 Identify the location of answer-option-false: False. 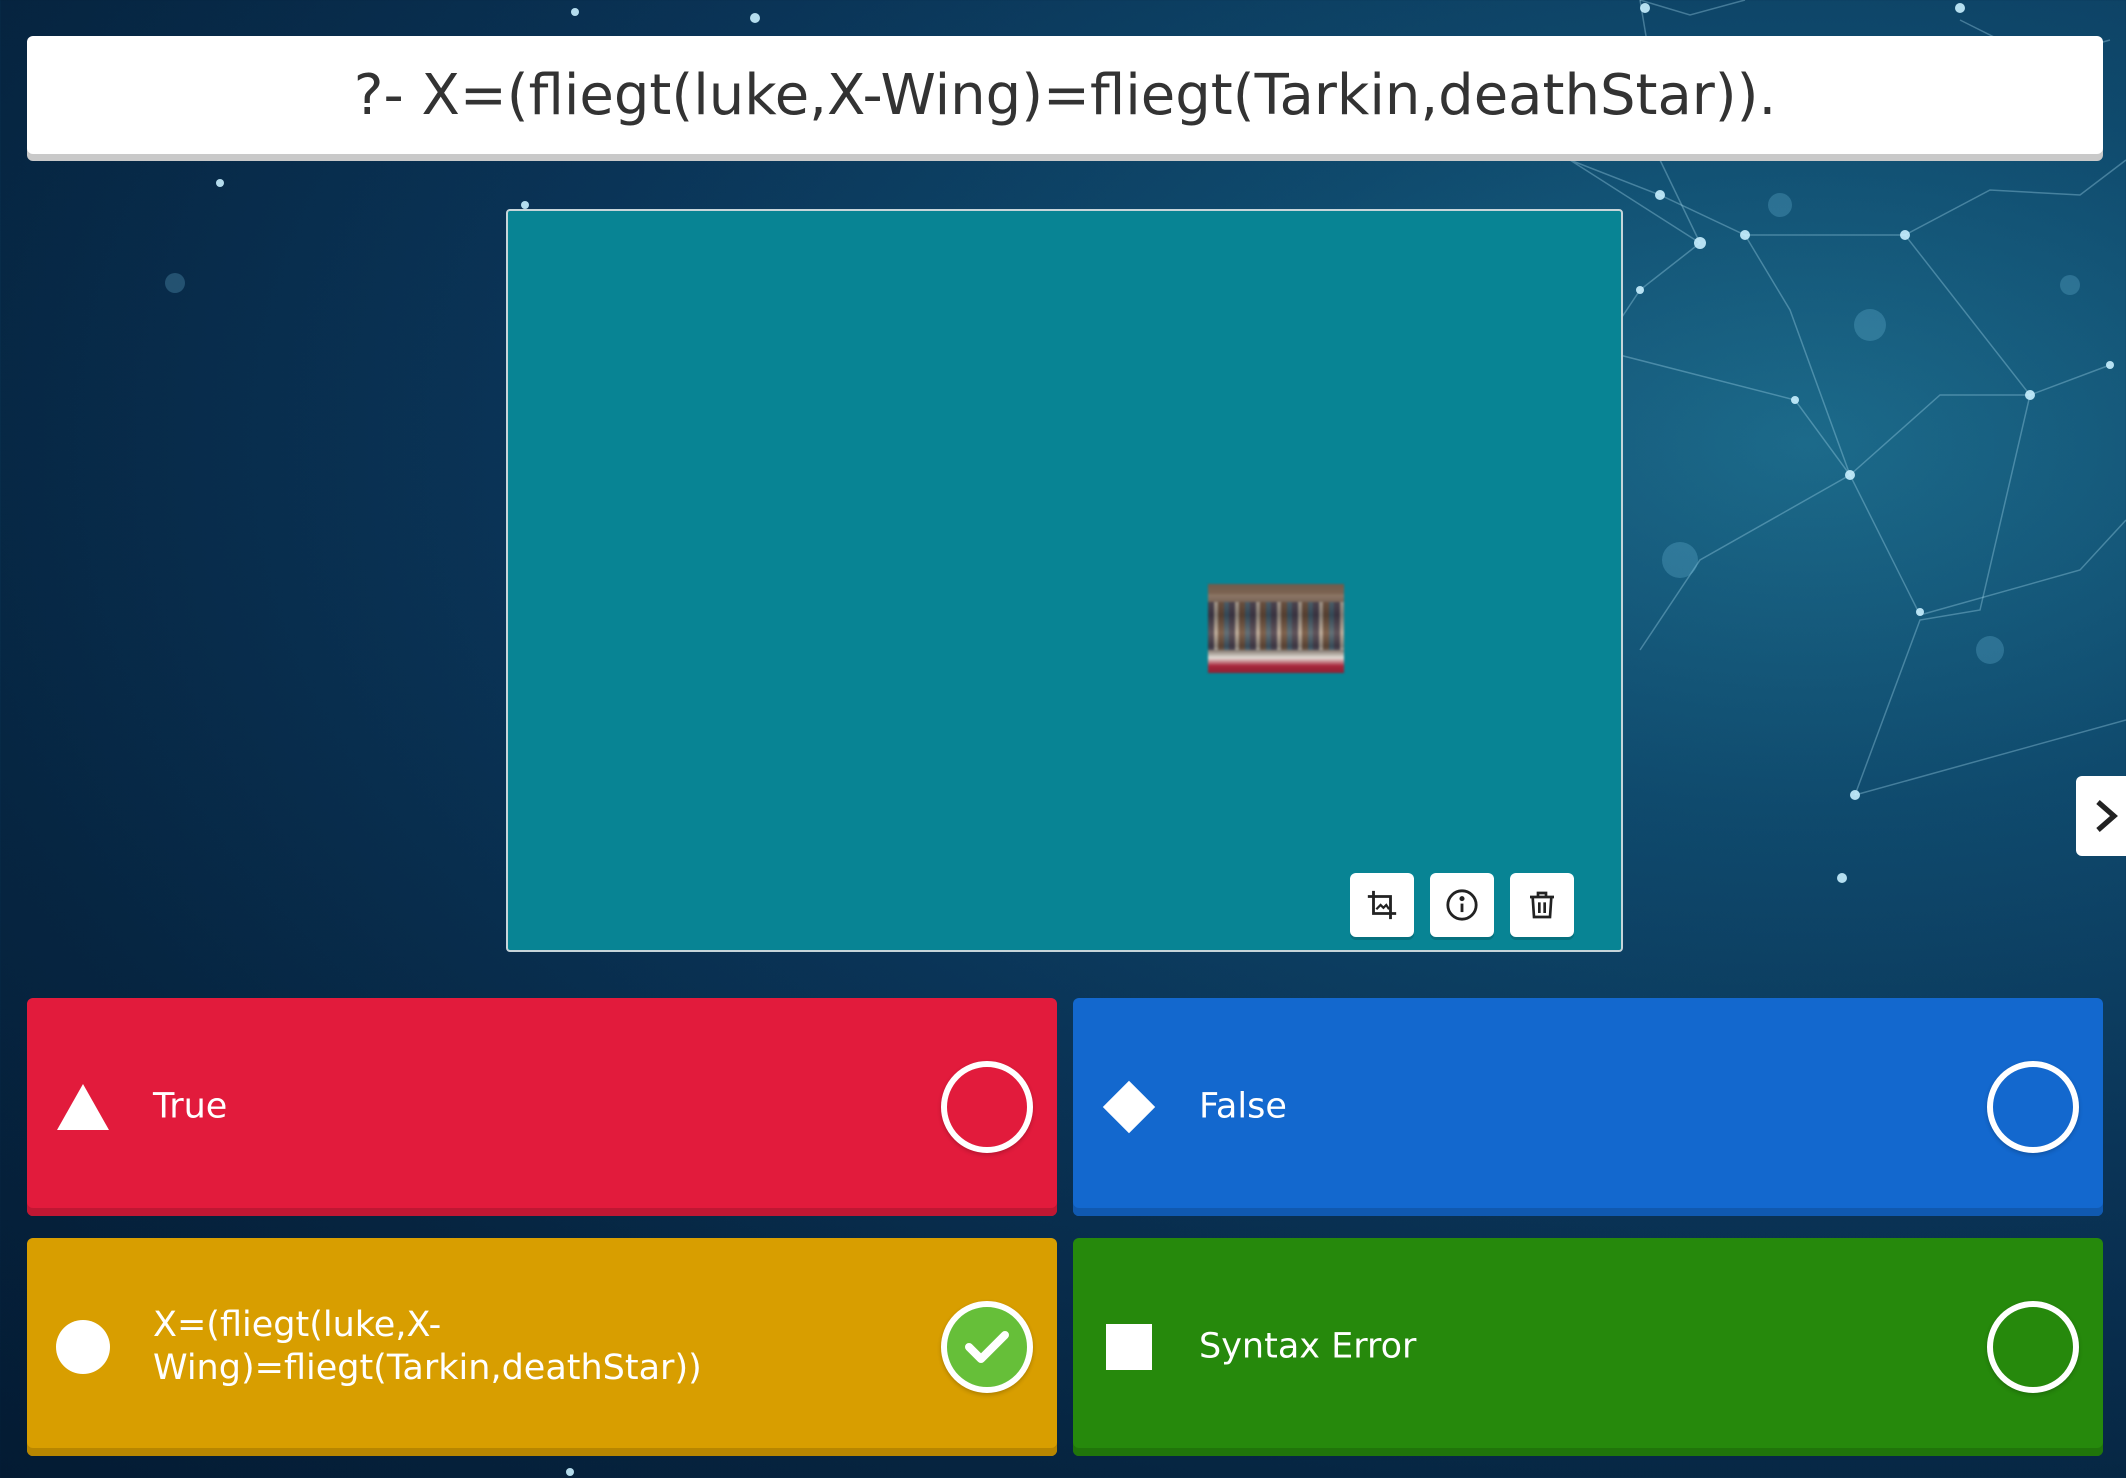
(1588, 1107).